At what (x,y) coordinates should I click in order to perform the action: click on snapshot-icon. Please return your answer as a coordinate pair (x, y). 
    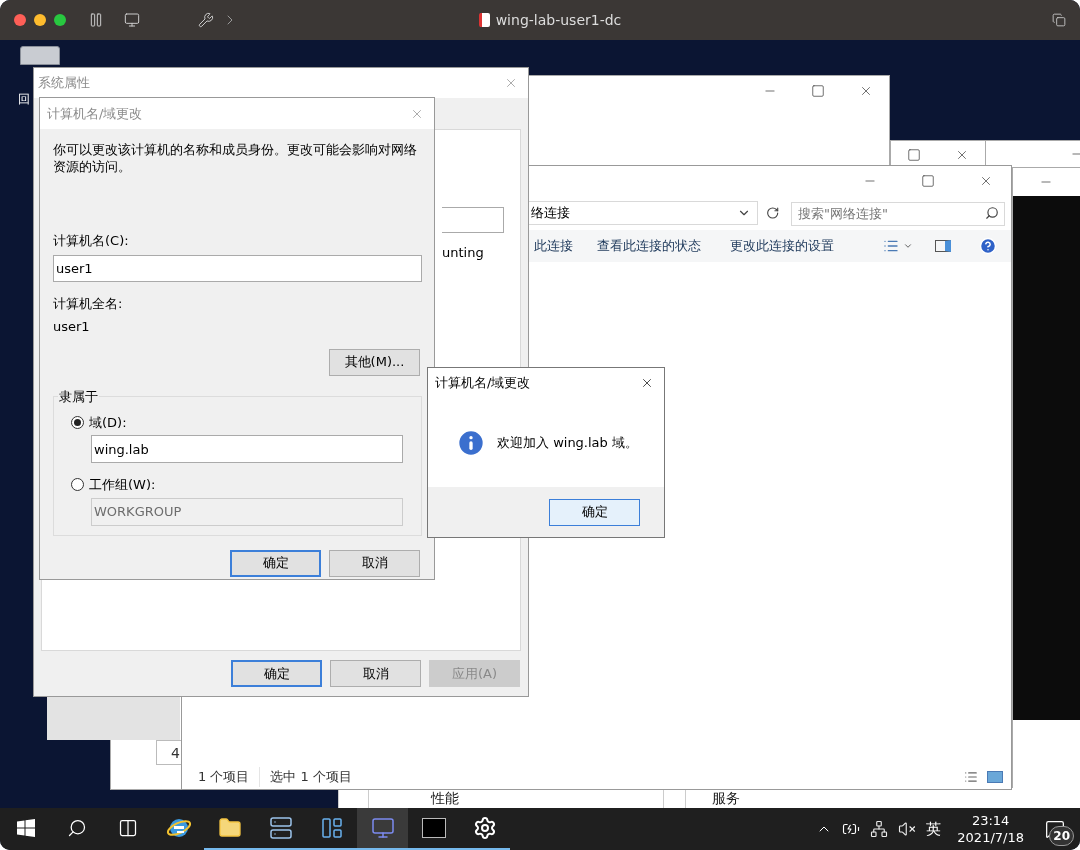
    Looking at the image, I should click on (132, 20).